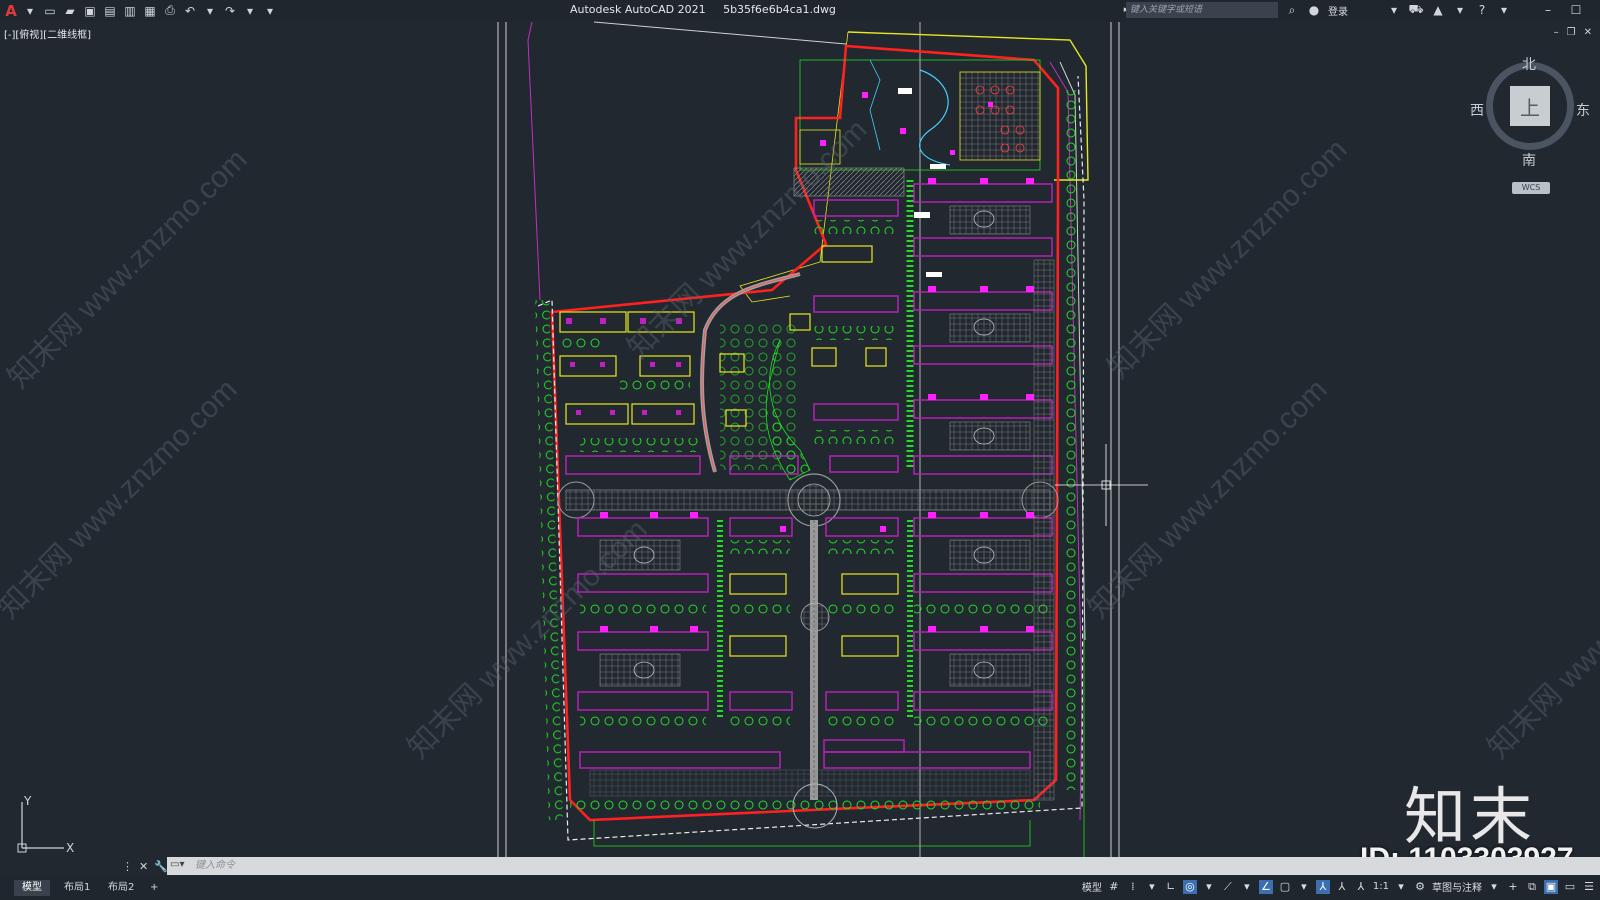 The image size is (1600, 900). What do you see at coordinates (150, 11) in the screenshot?
I see `plot-preview-icon: ▦` at bounding box center [150, 11].